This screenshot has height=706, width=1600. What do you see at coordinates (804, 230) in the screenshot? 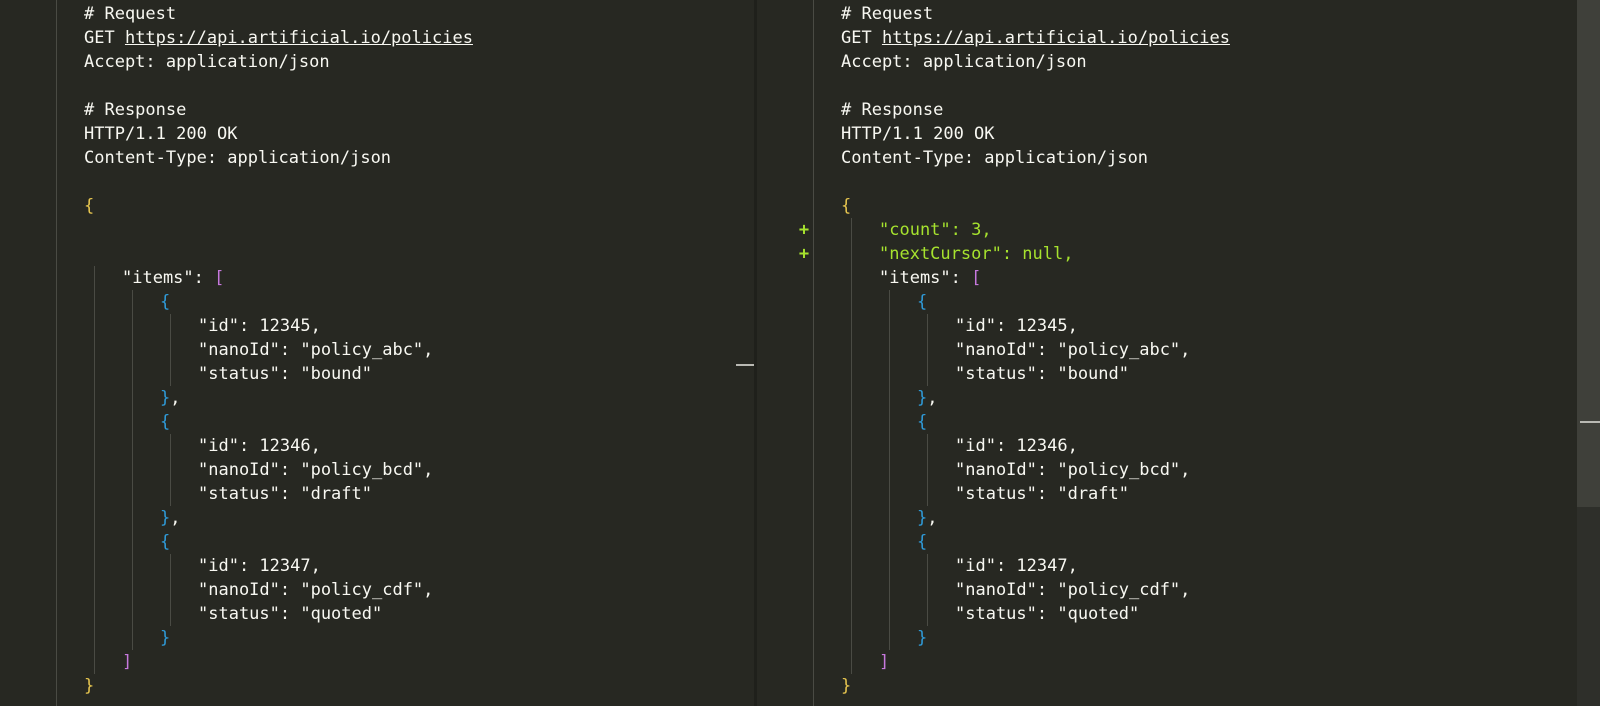
I see `added-line-marker: +` at bounding box center [804, 230].